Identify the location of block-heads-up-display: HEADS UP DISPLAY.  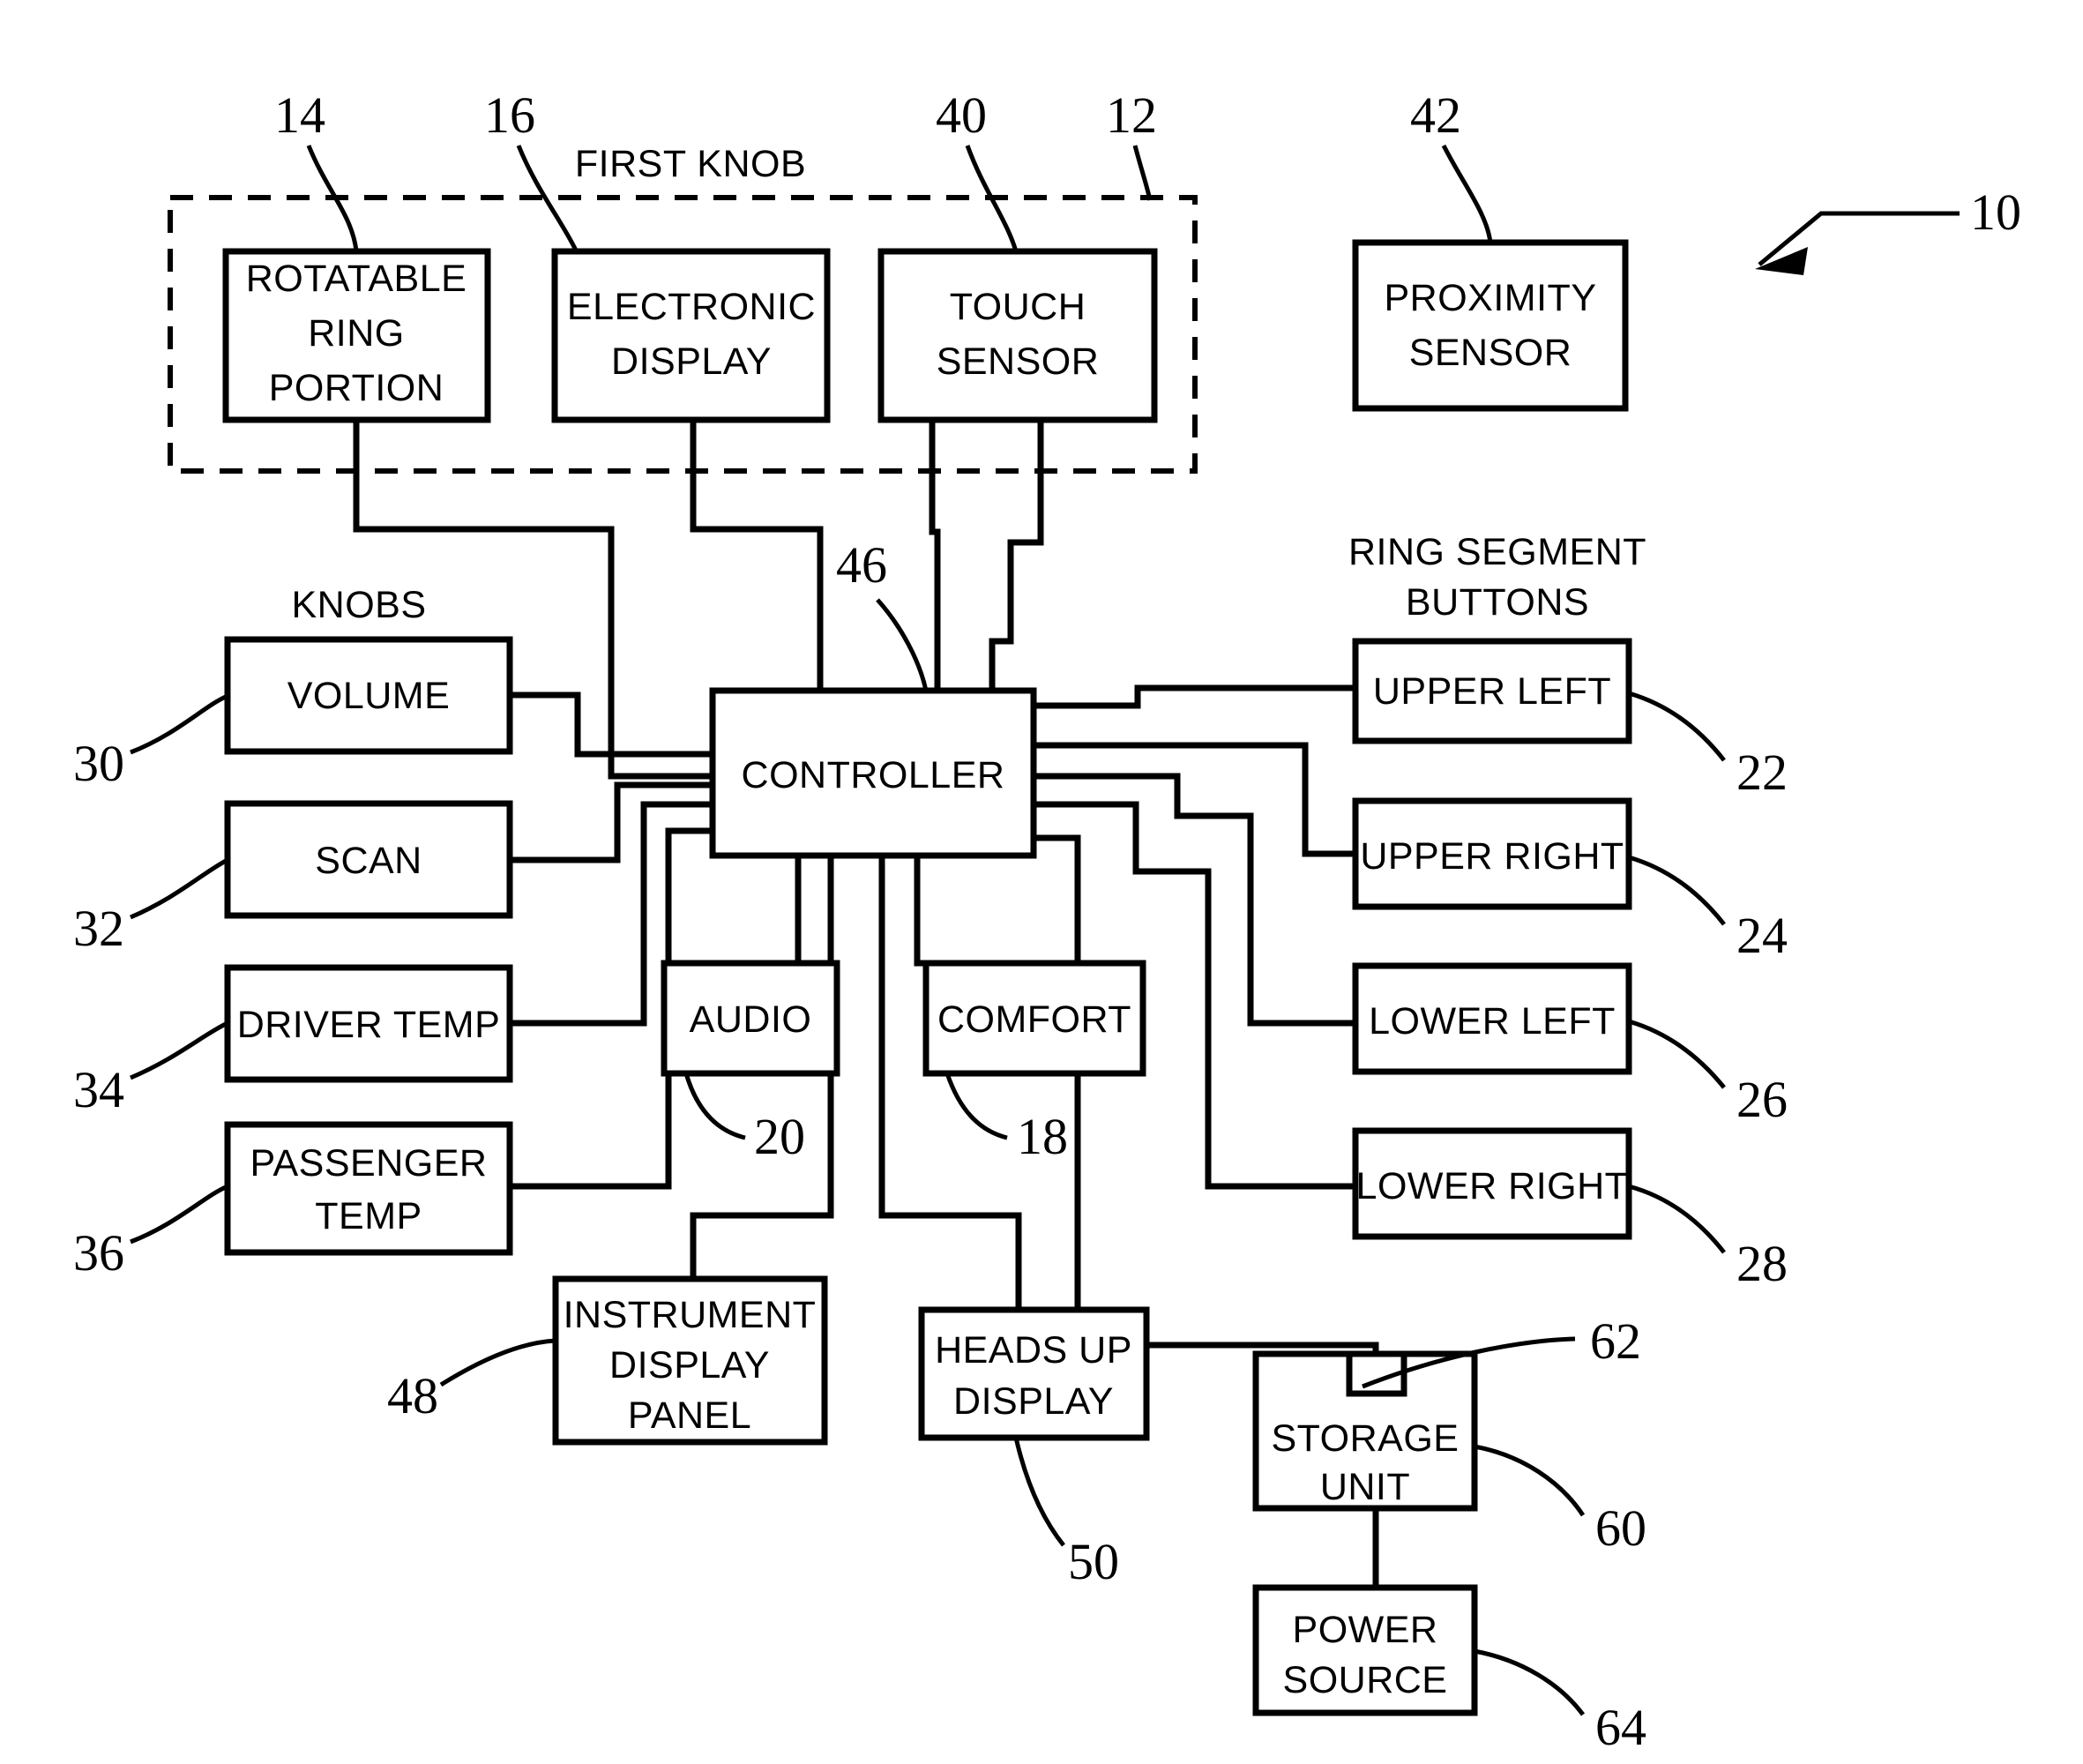
(1034, 1373).